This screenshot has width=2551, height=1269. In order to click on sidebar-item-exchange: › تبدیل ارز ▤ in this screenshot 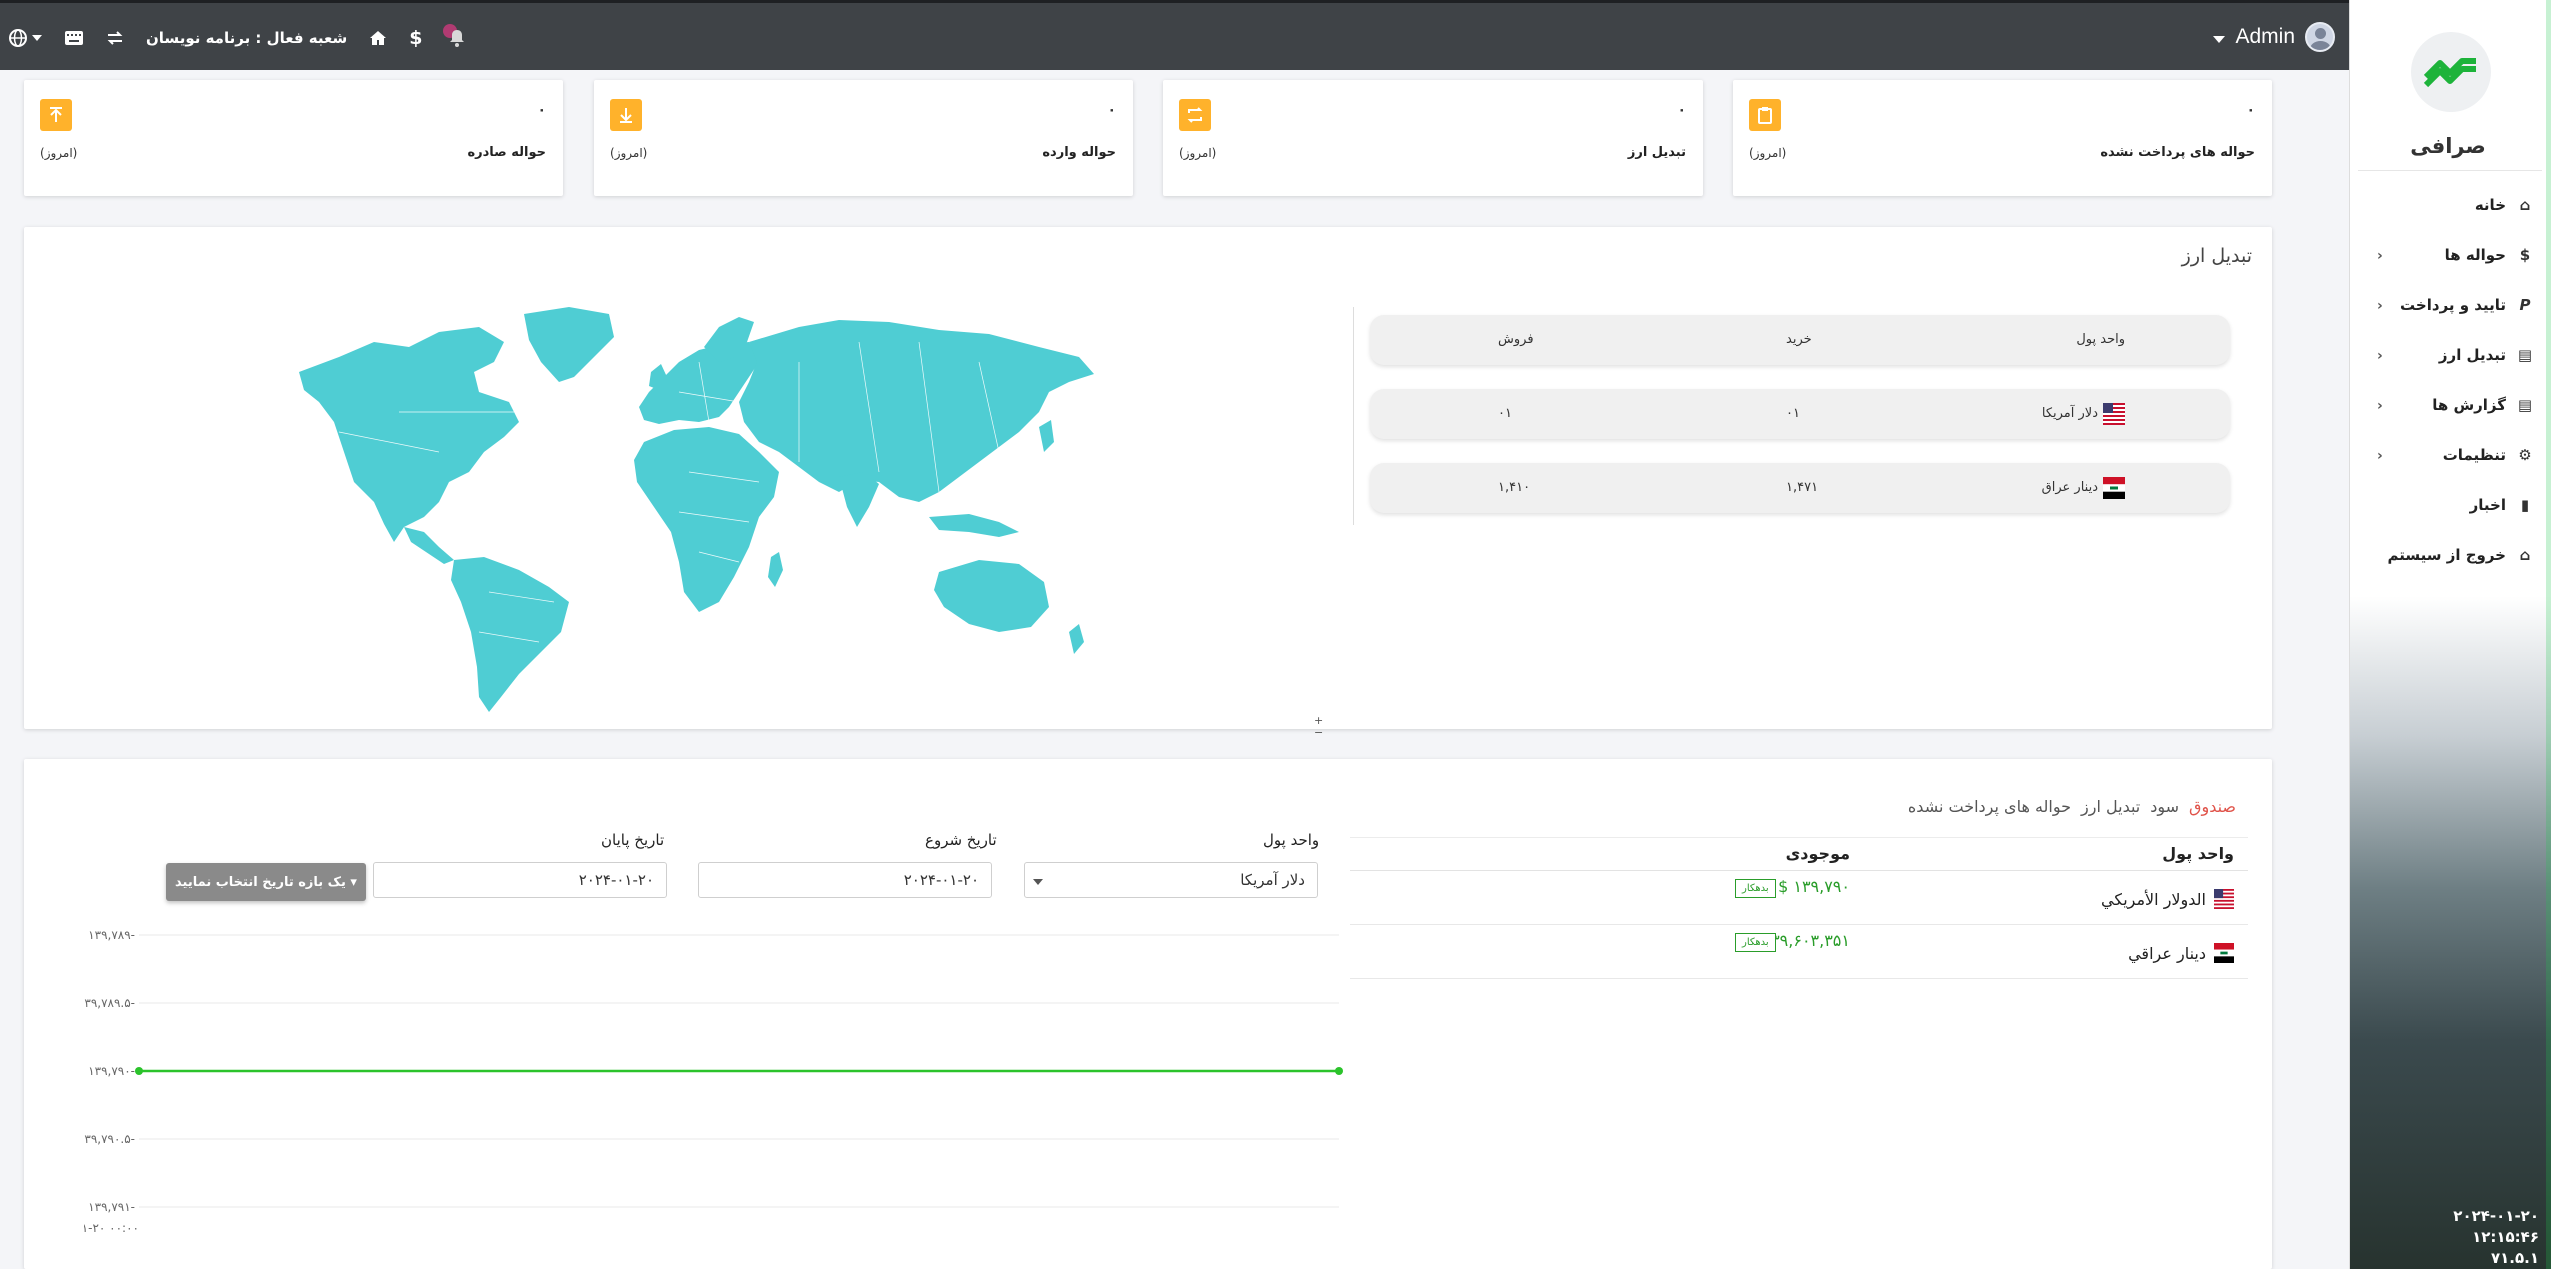, I will do `click(2448, 355)`.